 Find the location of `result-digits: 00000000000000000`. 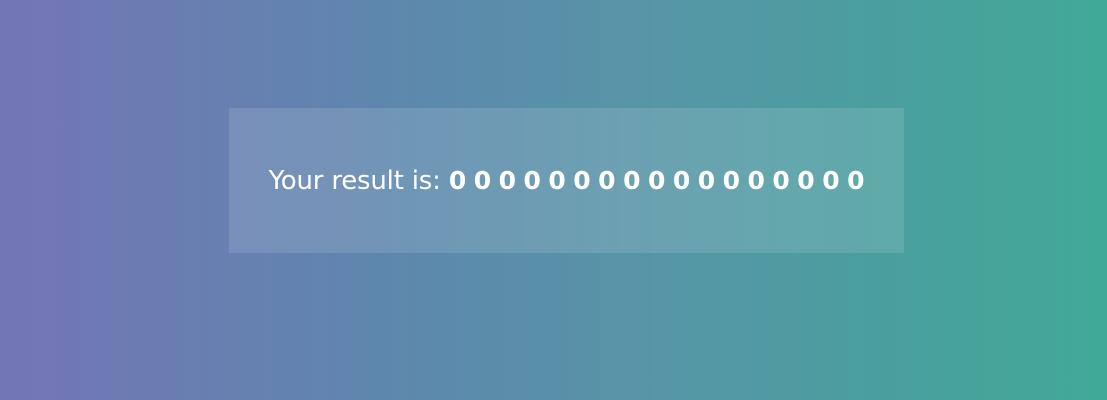

result-digits: 00000000000000000 is located at coordinates (657, 180).